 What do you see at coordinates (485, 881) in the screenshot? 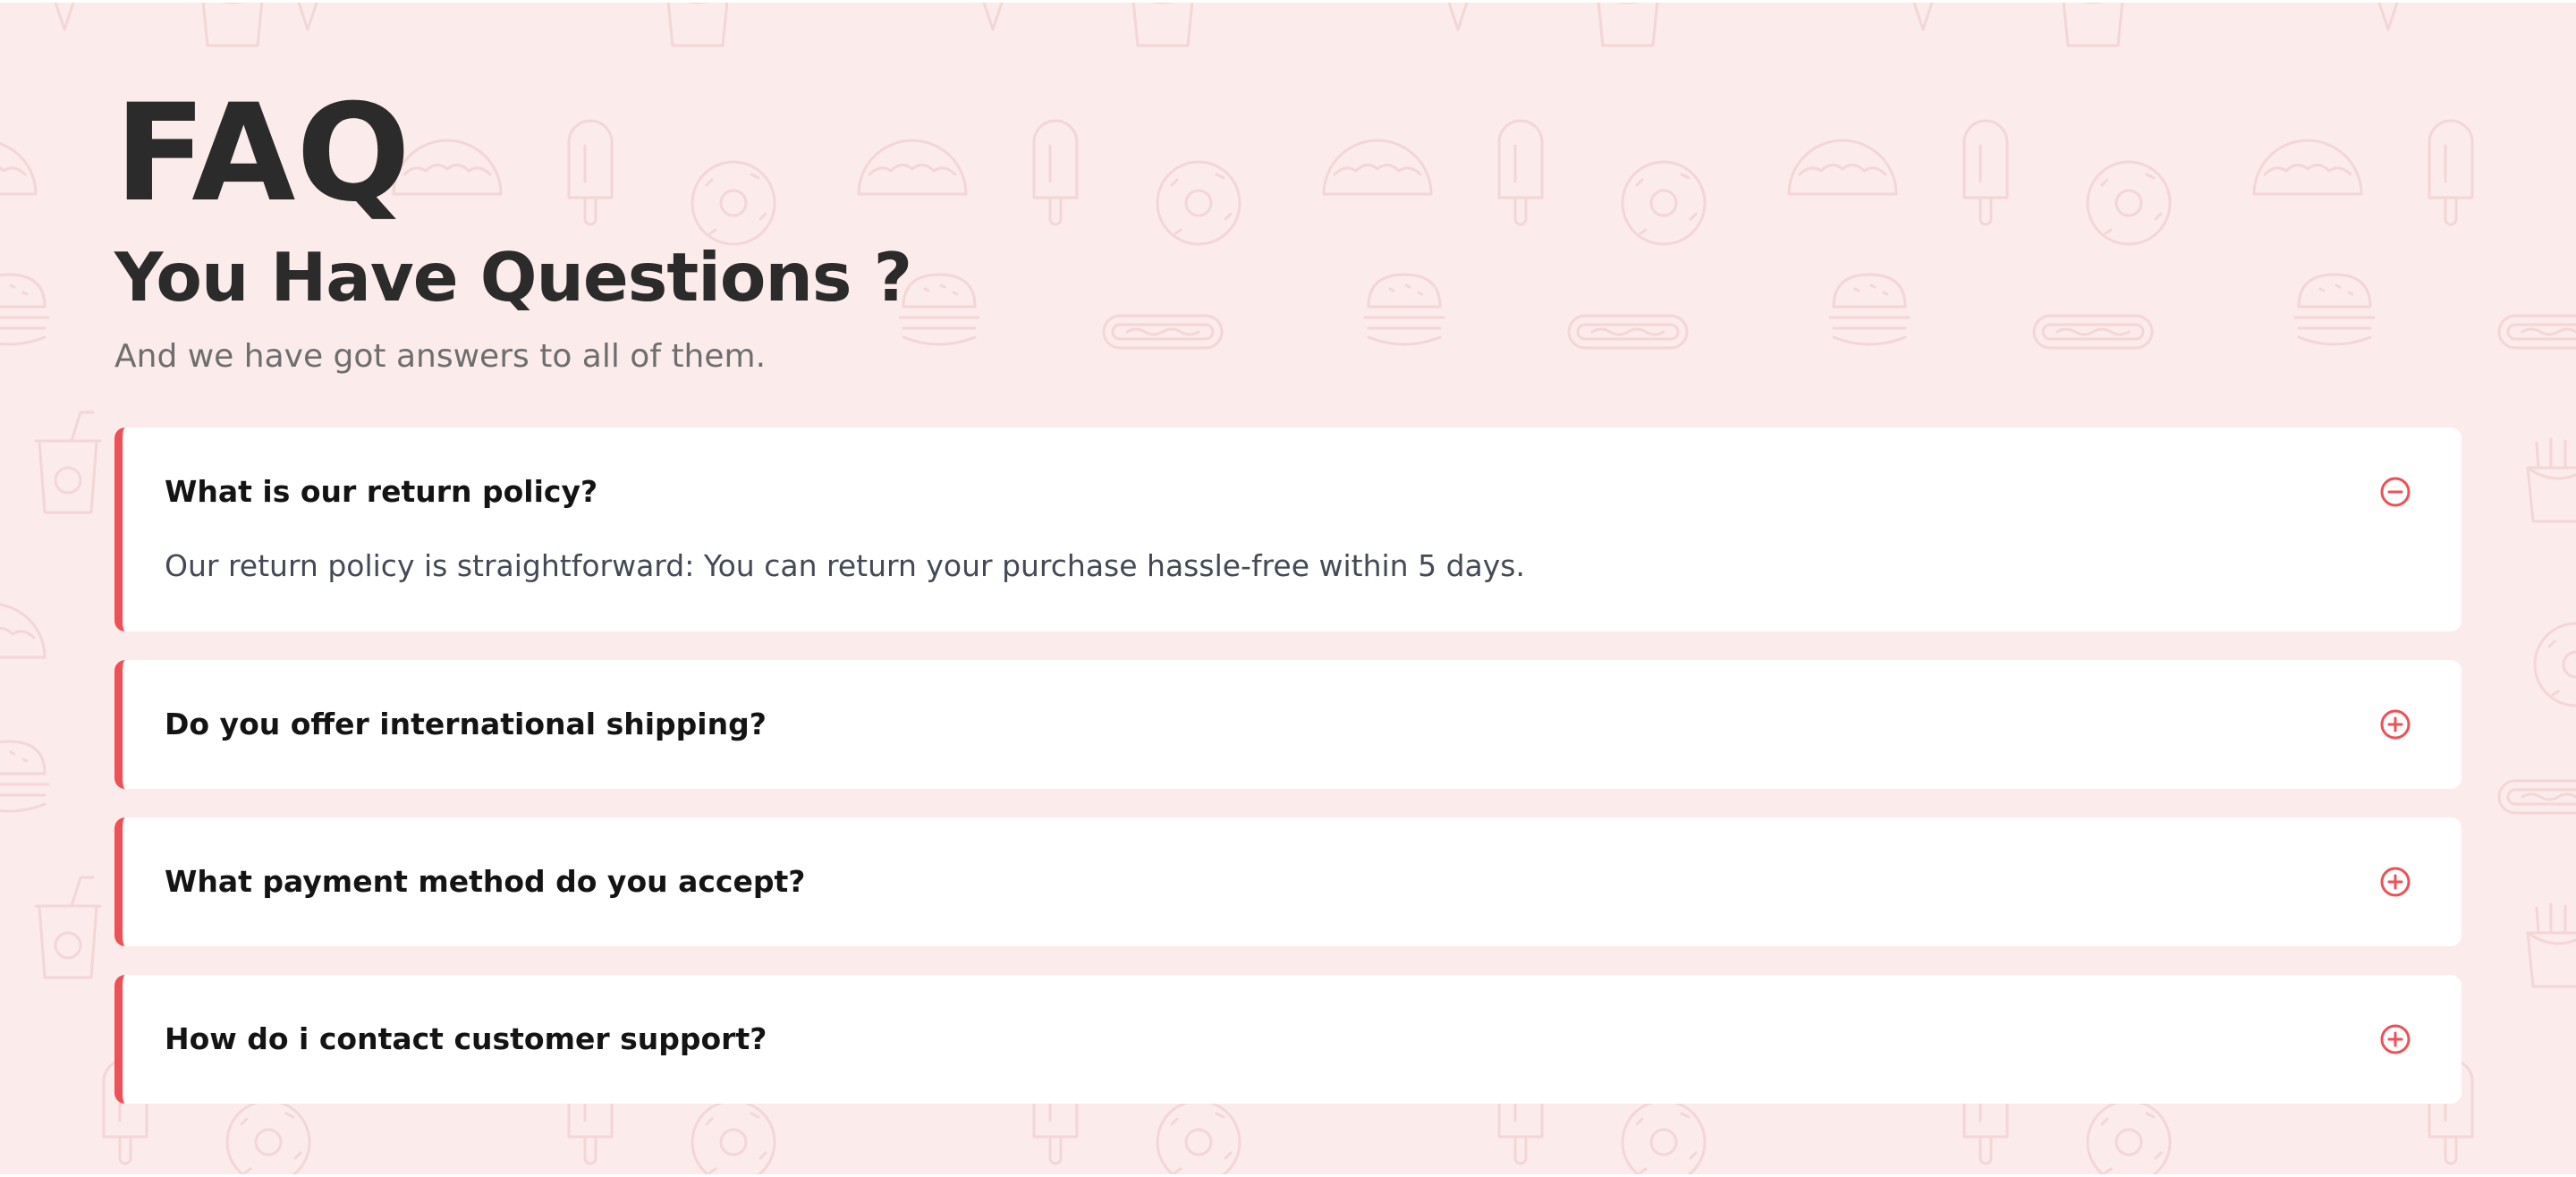
I see `faq-question: What payment method do you accept?` at bounding box center [485, 881].